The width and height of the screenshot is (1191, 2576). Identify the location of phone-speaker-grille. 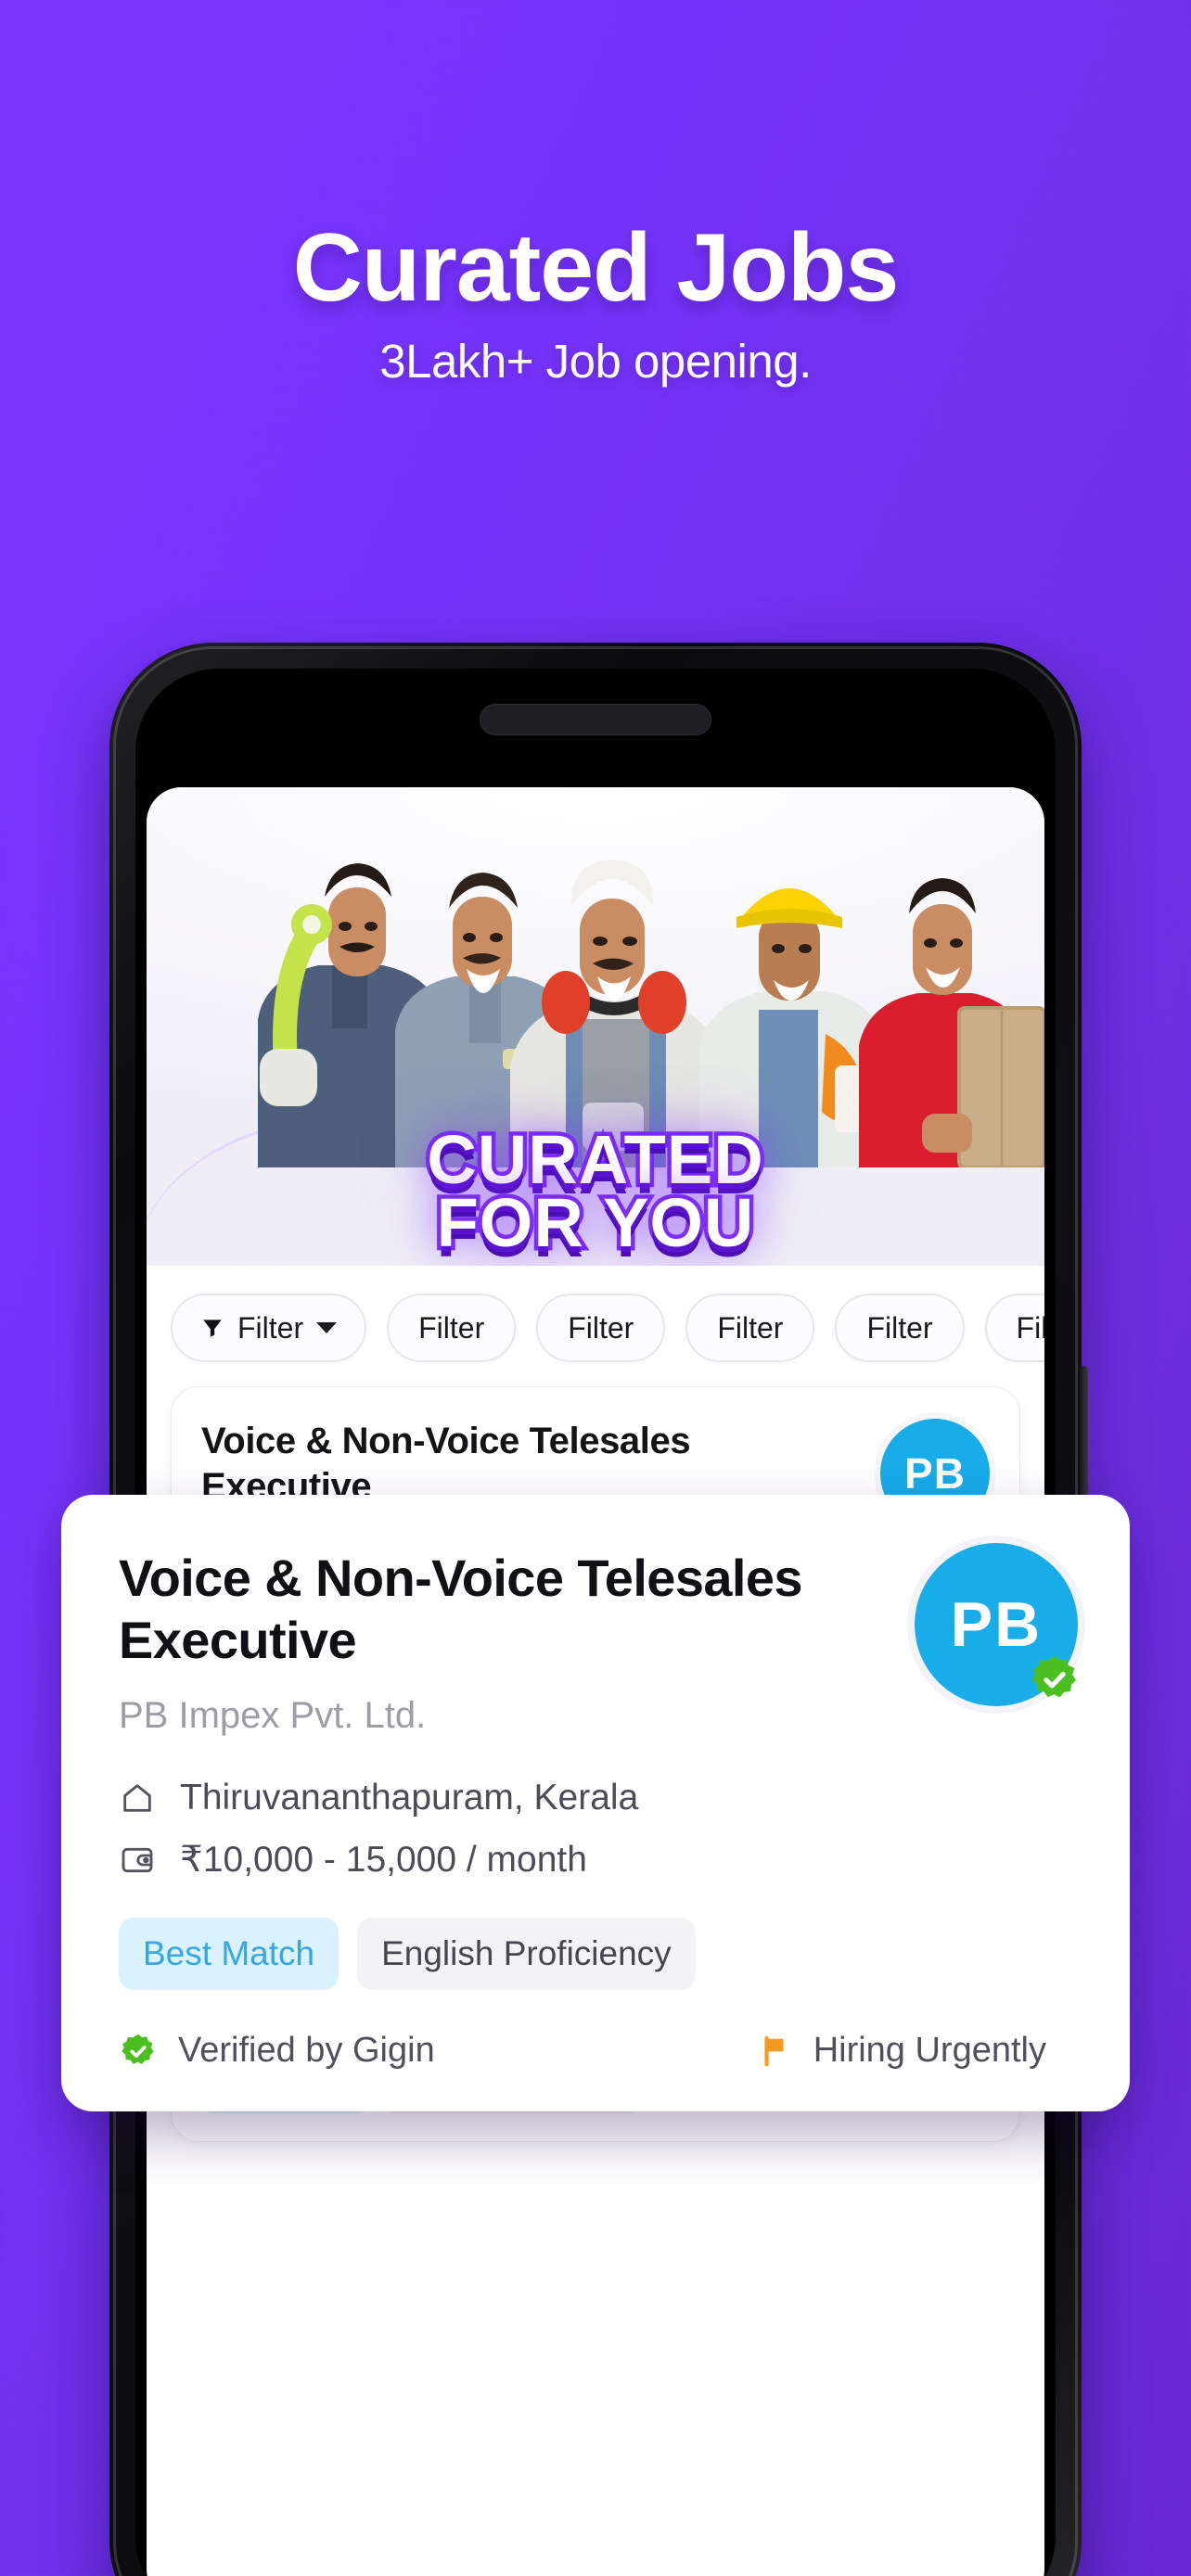
(595, 719).